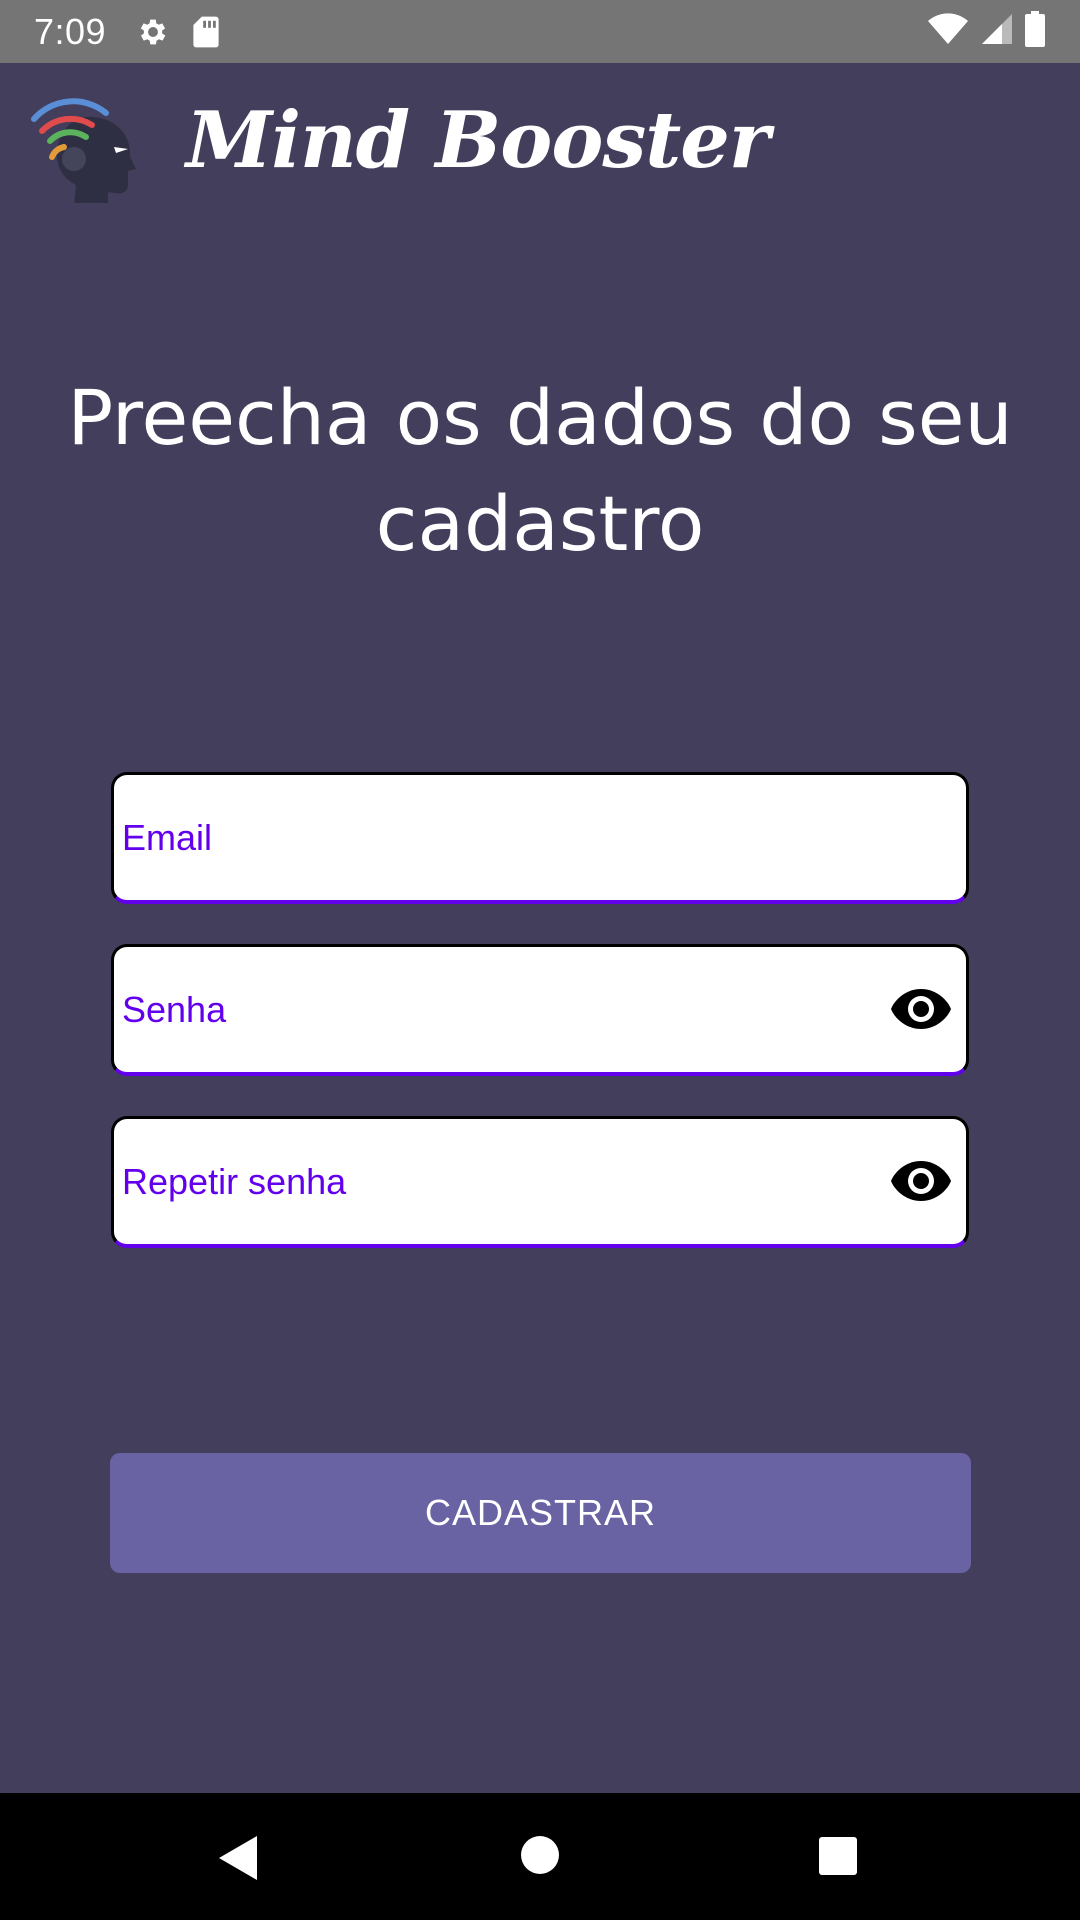 The image size is (1080, 1920). I want to click on cell-signal-icon, so click(997, 31).